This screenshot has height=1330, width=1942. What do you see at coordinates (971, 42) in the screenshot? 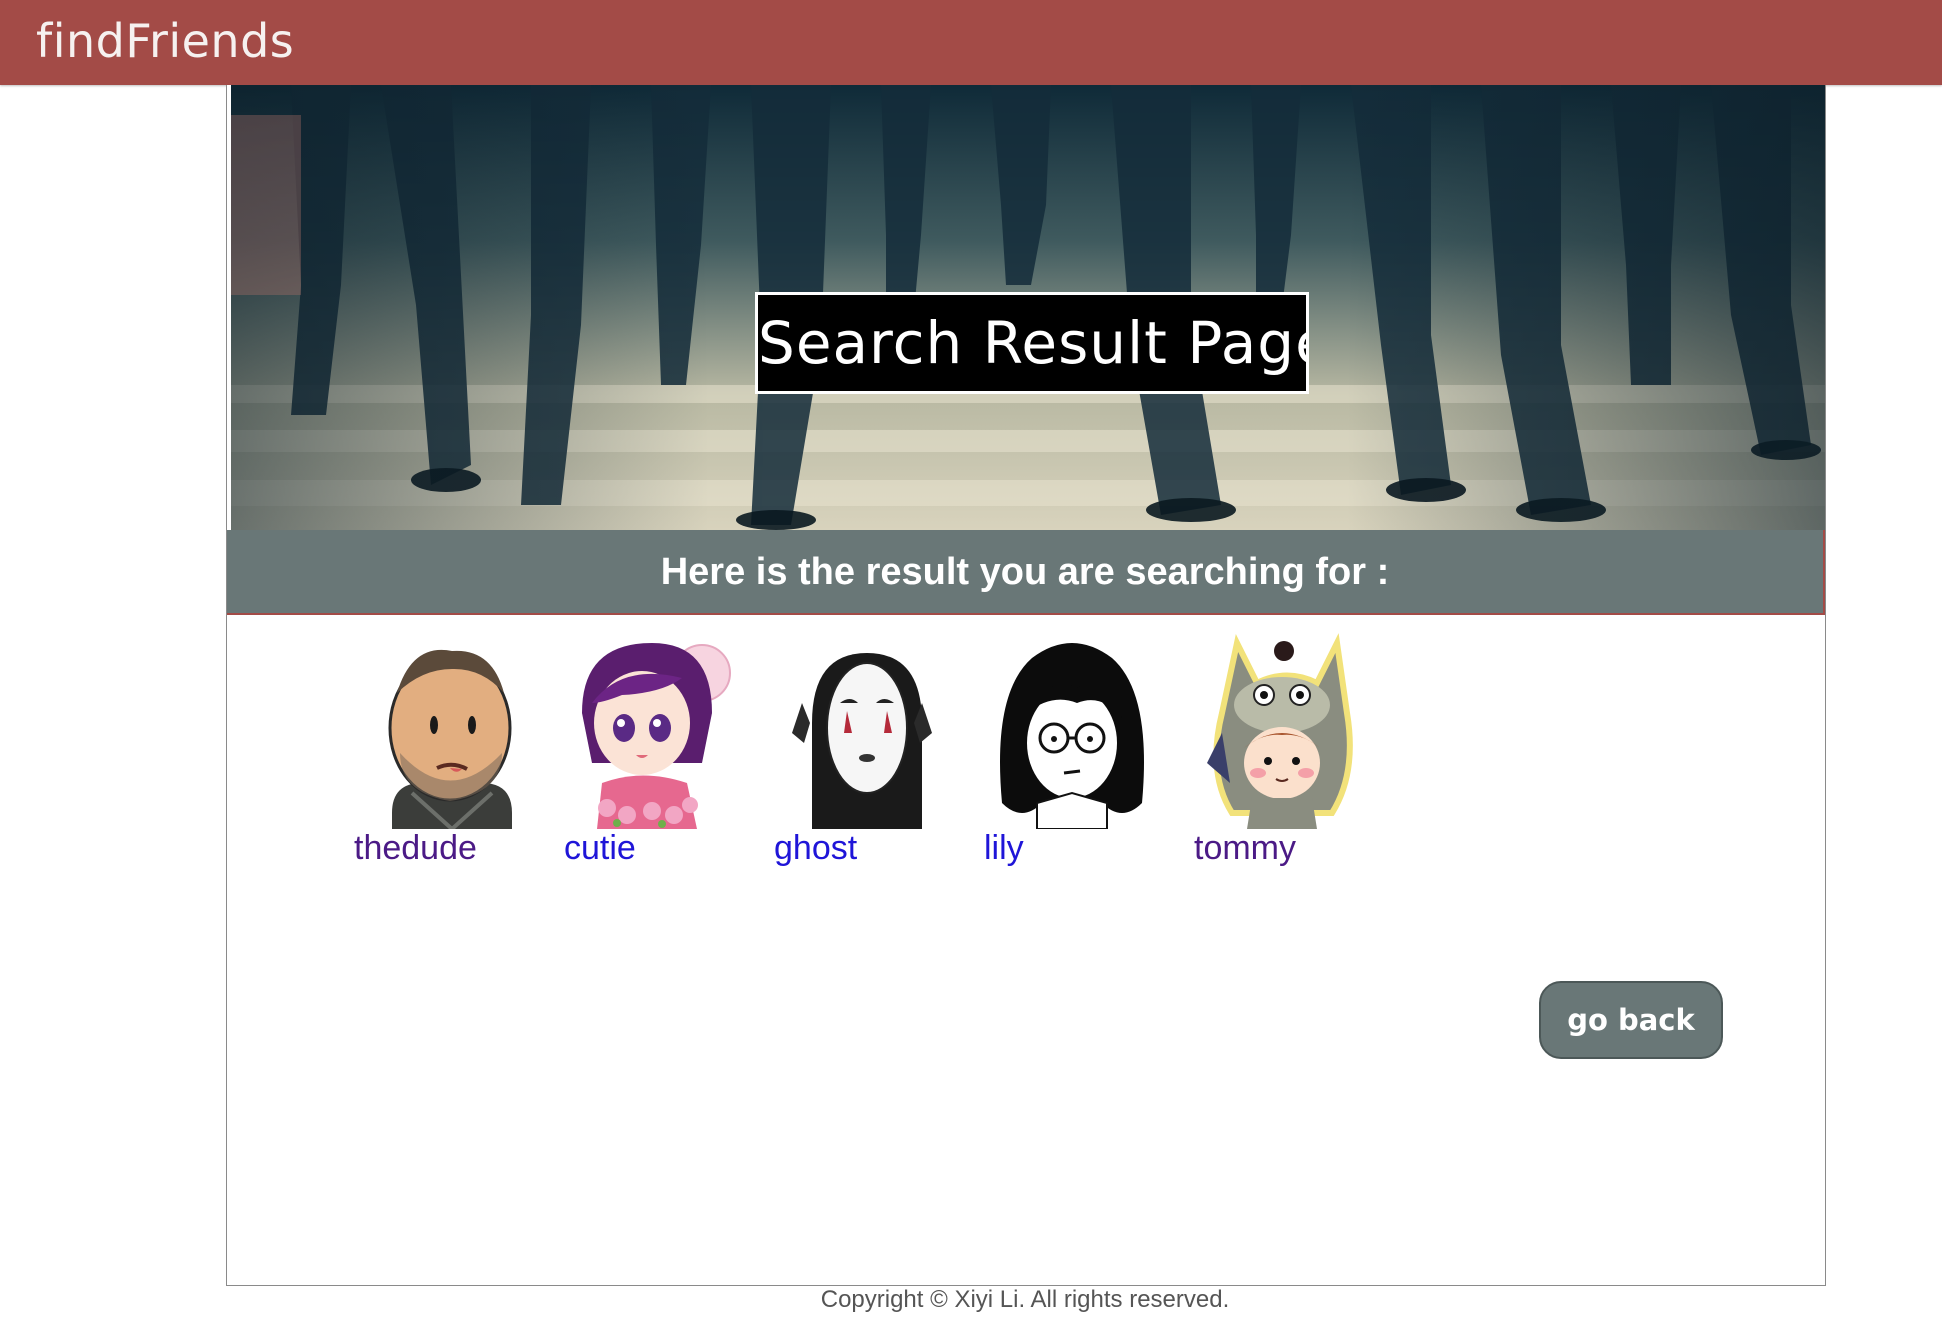
I see `top-navbar: findFriends` at bounding box center [971, 42].